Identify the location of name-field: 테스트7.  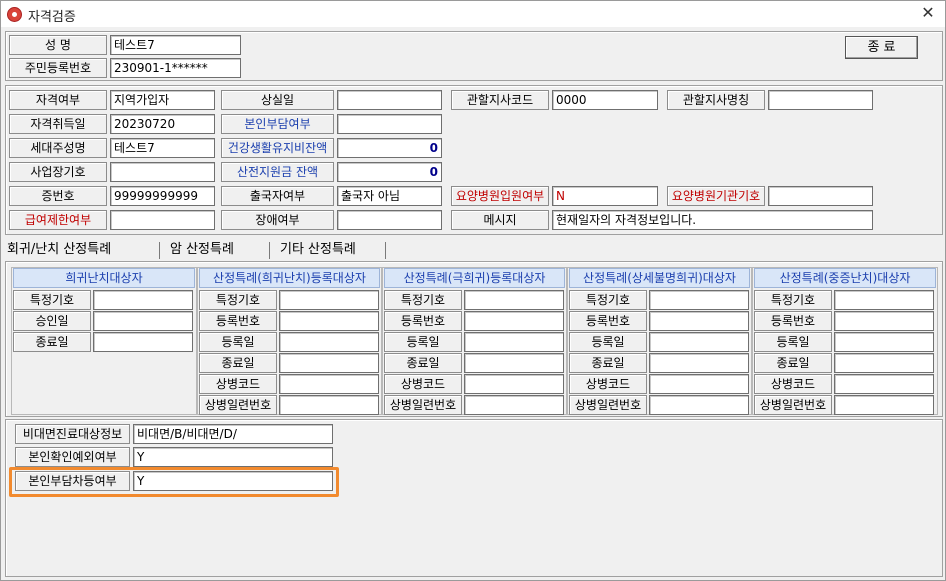
(175, 45).